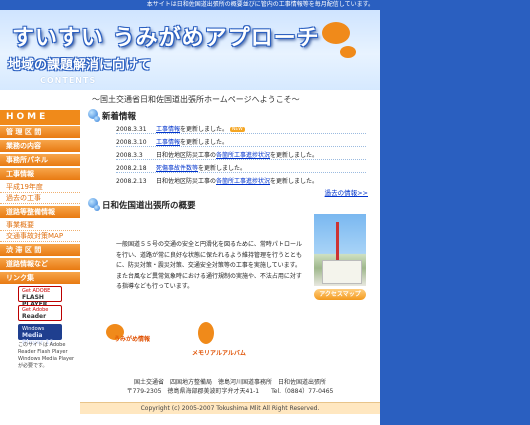 The width and height of the screenshot is (530, 425). Describe the element at coordinates (131, 129) in the screenshot. I see `news-date: 2008.3.31` at that location.